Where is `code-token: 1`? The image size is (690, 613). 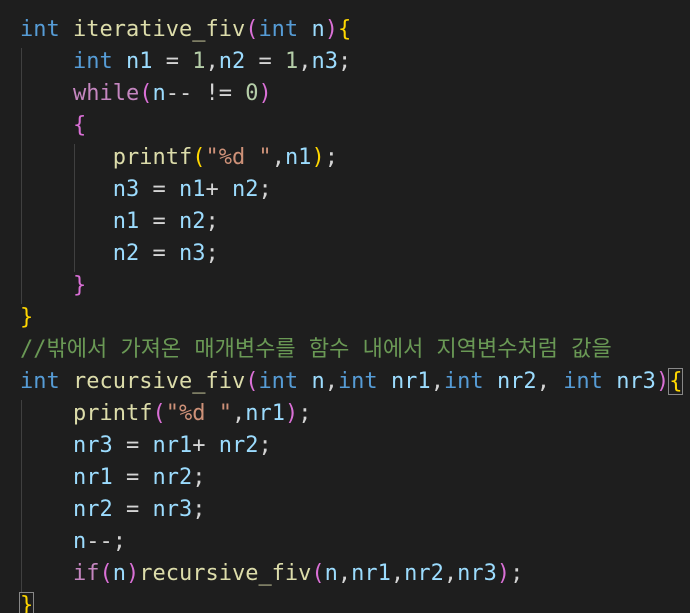
code-token: 1 is located at coordinates (199, 61).